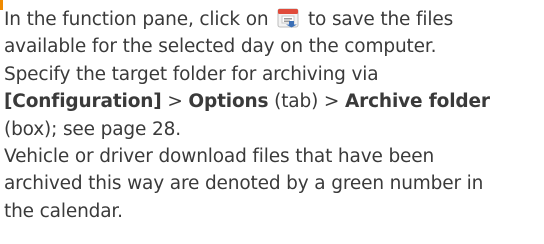 The image size is (544, 244). I want to click on text-fragment: (tab) >, so click(306, 102).